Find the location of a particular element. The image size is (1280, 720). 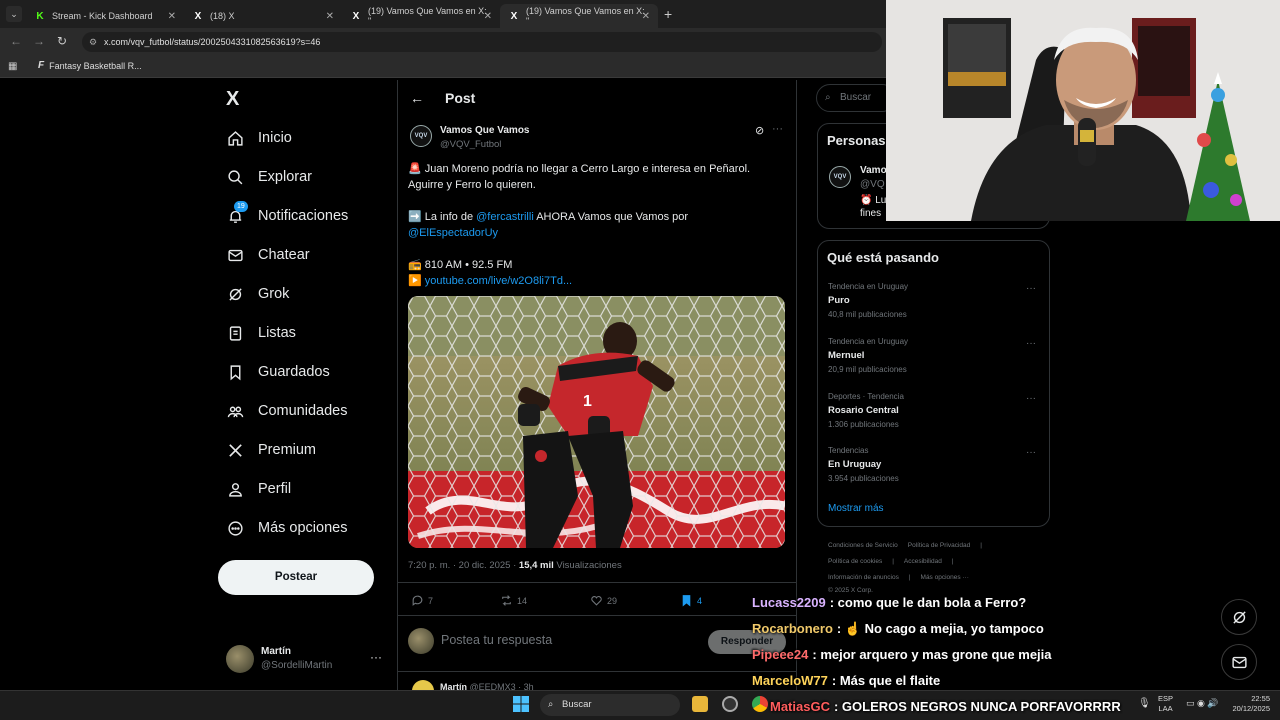

chat-username: Lucass2209 is located at coordinates (789, 602).